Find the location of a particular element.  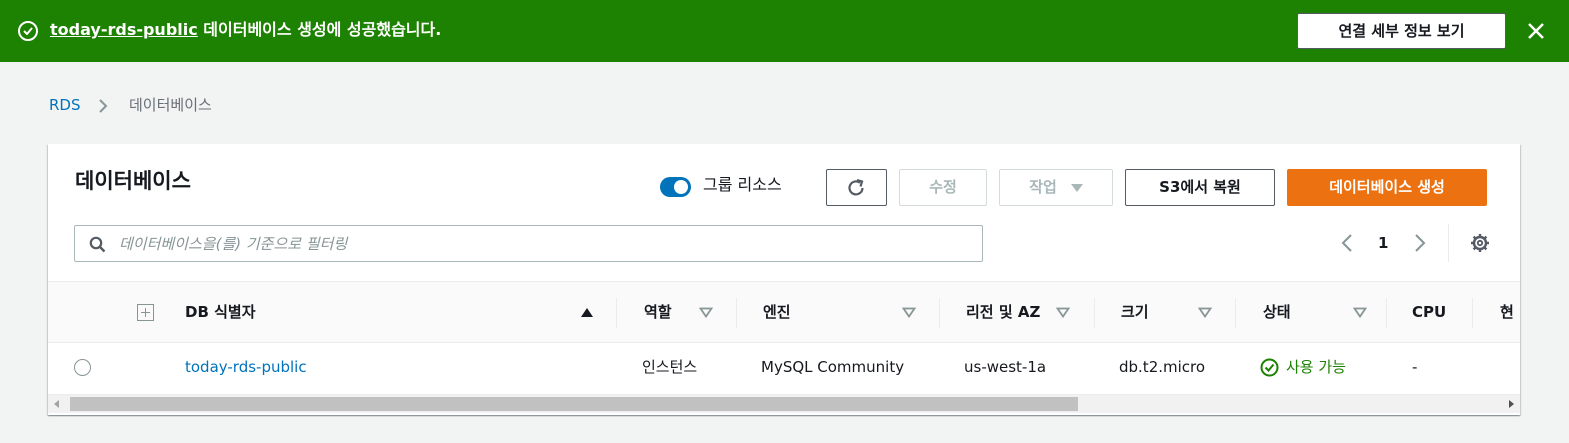

current-page-number: 1 is located at coordinates (1383, 243).